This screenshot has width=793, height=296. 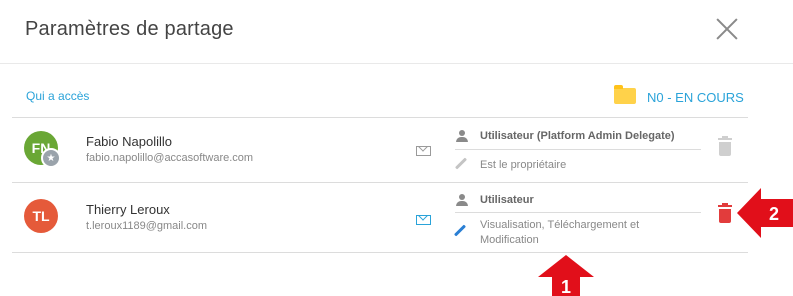 I want to click on annotation-arrow-1: 1, so click(x=566, y=275).